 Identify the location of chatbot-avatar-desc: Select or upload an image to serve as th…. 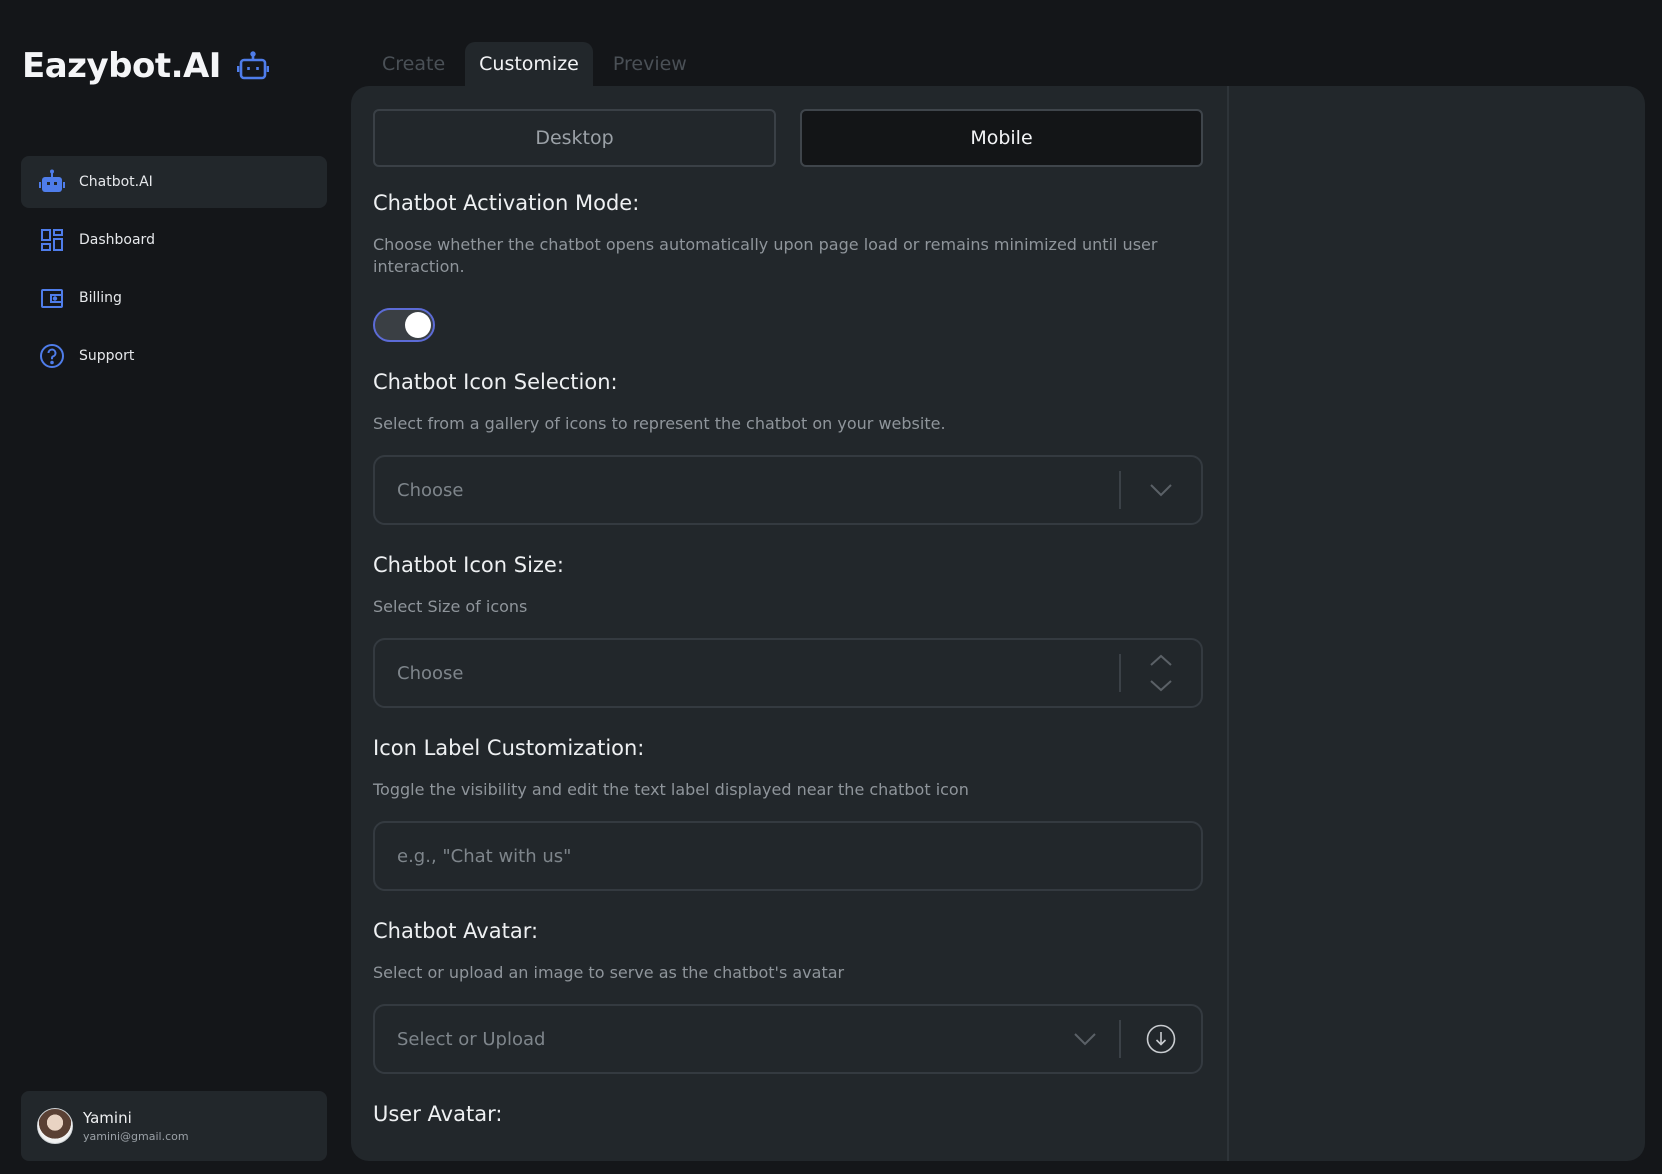
(609, 972).